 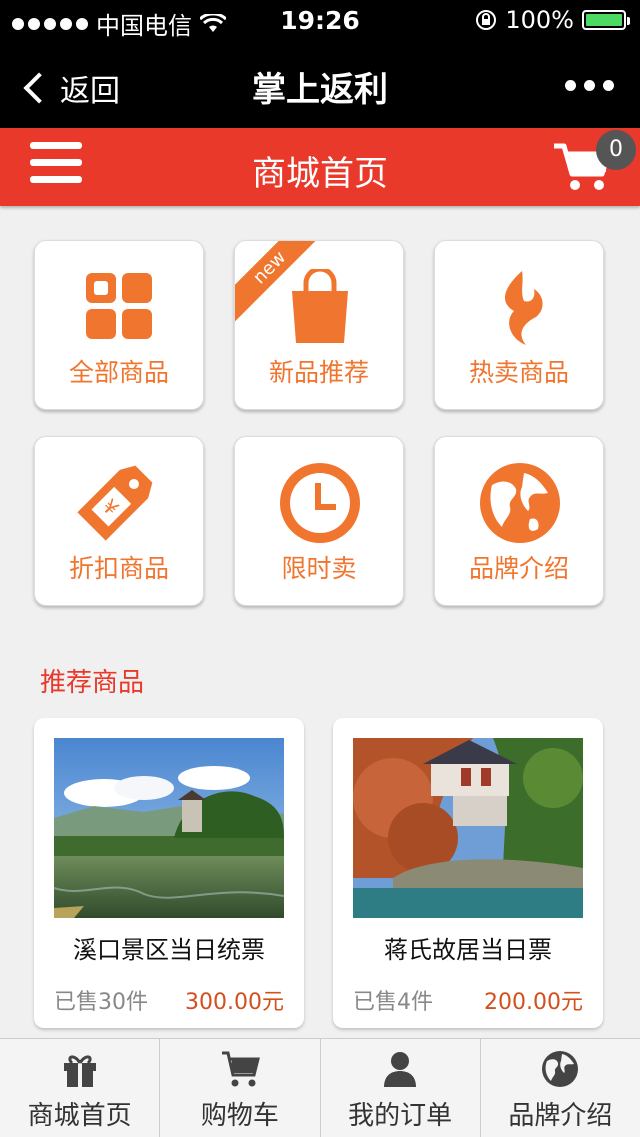 What do you see at coordinates (115, 503) in the screenshot?
I see `price-tag-icon: ¥` at bounding box center [115, 503].